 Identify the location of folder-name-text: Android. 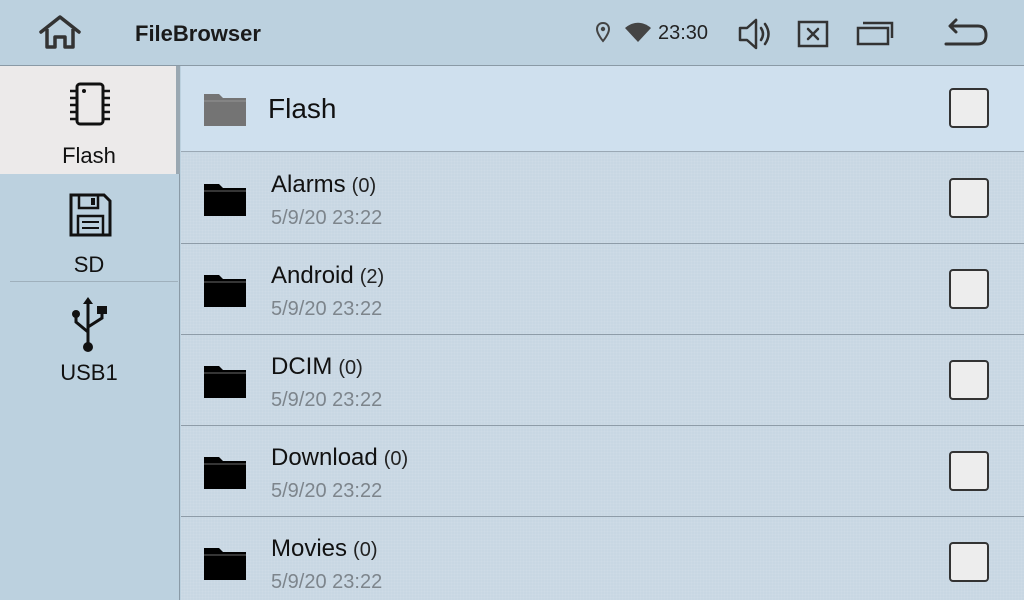
(312, 275).